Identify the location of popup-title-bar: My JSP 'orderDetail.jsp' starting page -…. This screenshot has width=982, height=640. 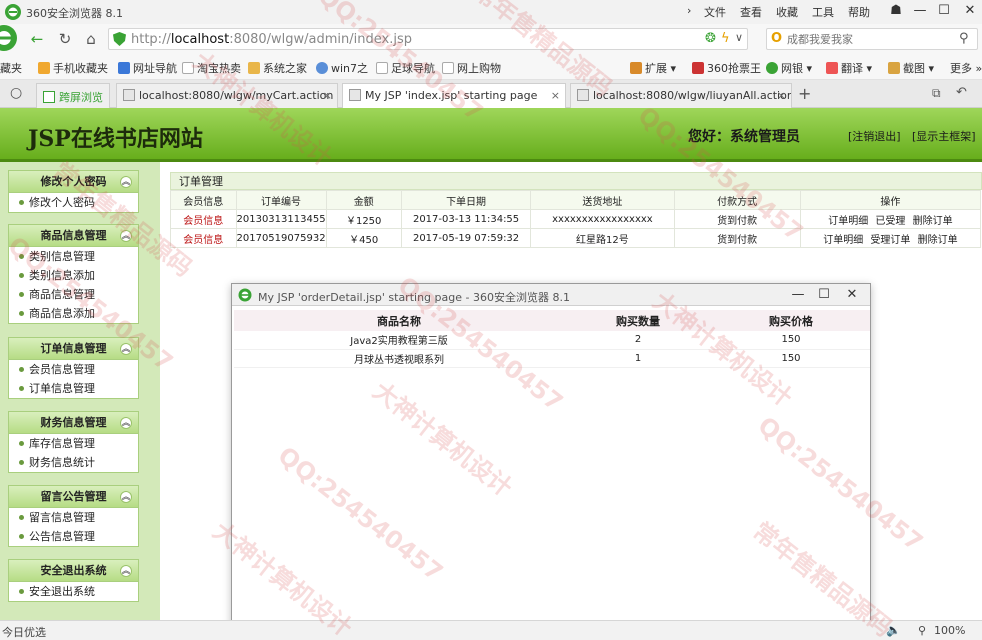
(551, 295).